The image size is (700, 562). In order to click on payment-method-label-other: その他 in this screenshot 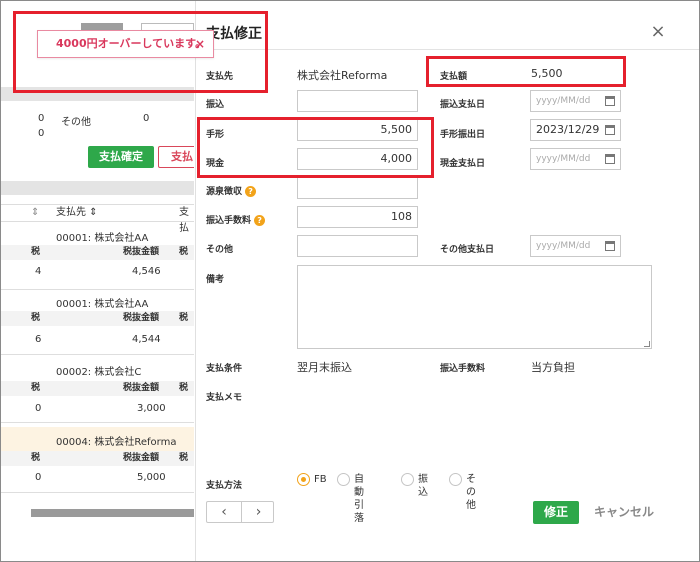, I will do `click(471, 492)`.